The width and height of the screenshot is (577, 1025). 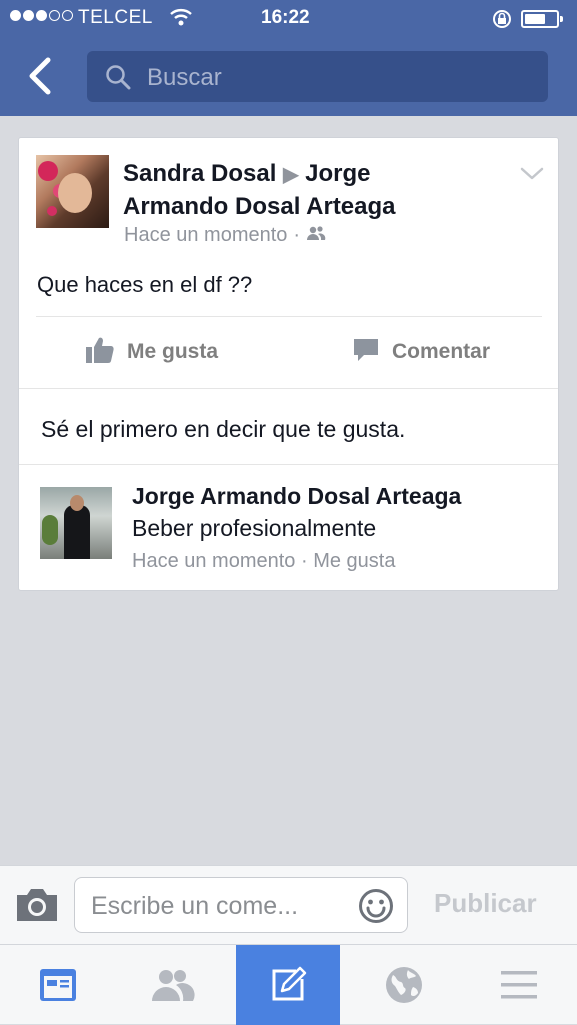 What do you see at coordinates (76, 523) in the screenshot?
I see `commenter-avatar` at bounding box center [76, 523].